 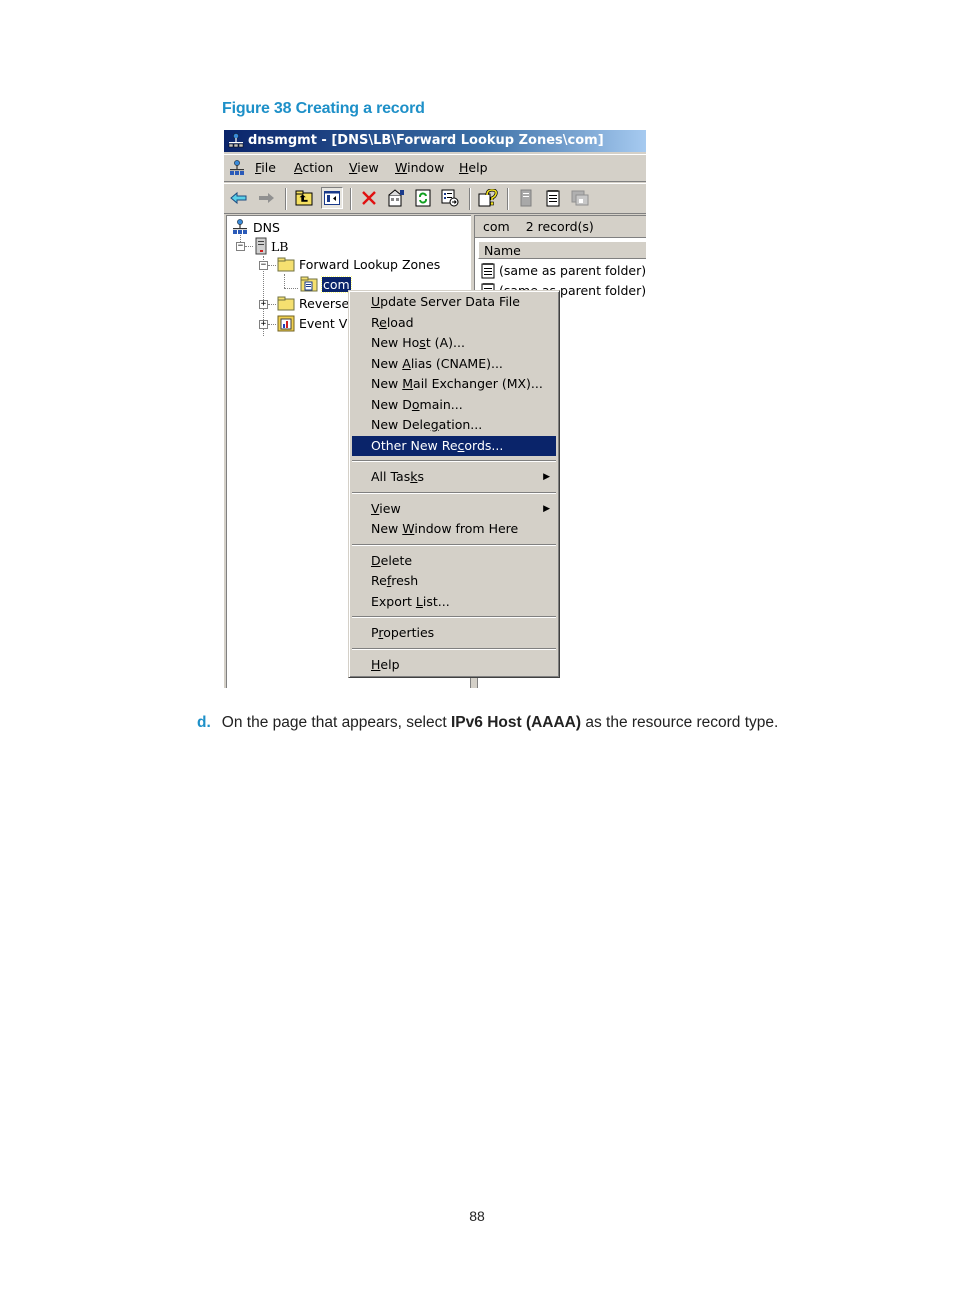 I want to click on menu-item-text: All Tas, so click(x=391, y=476).